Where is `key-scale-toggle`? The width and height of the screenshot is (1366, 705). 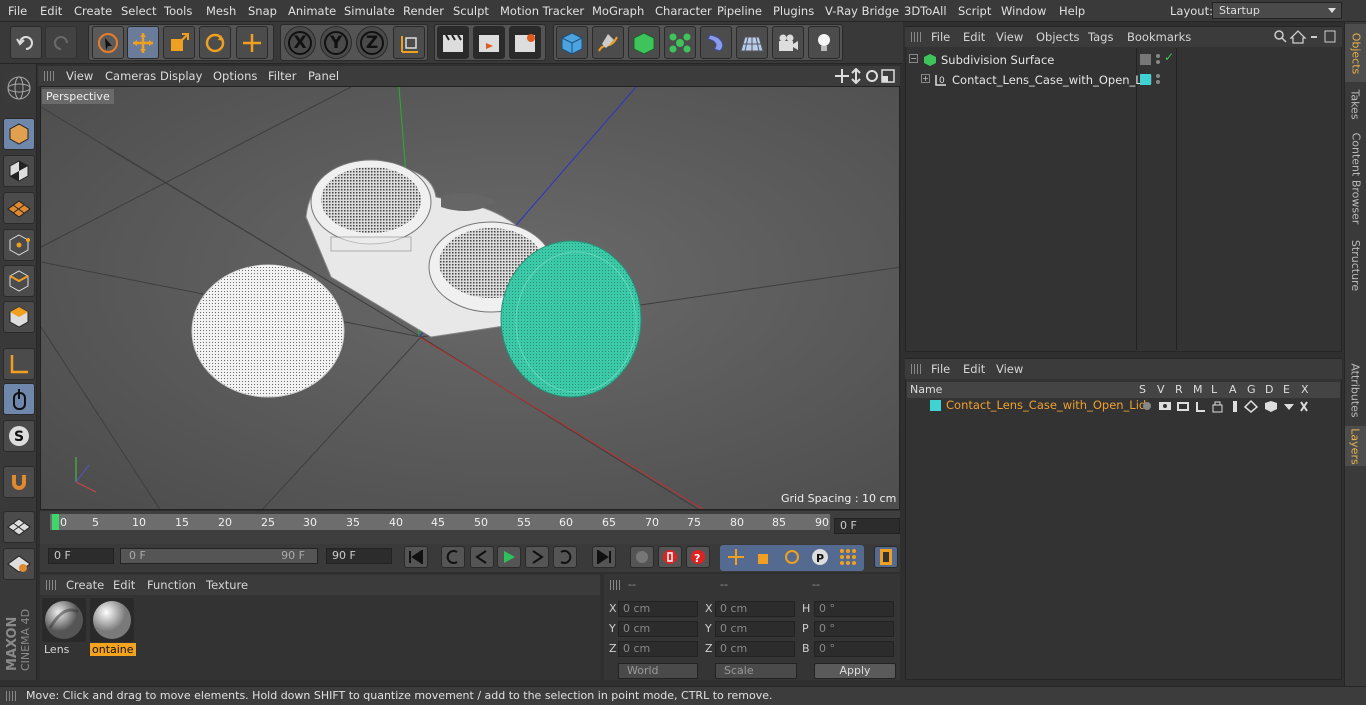
key-scale-toggle is located at coordinates (764, 557).